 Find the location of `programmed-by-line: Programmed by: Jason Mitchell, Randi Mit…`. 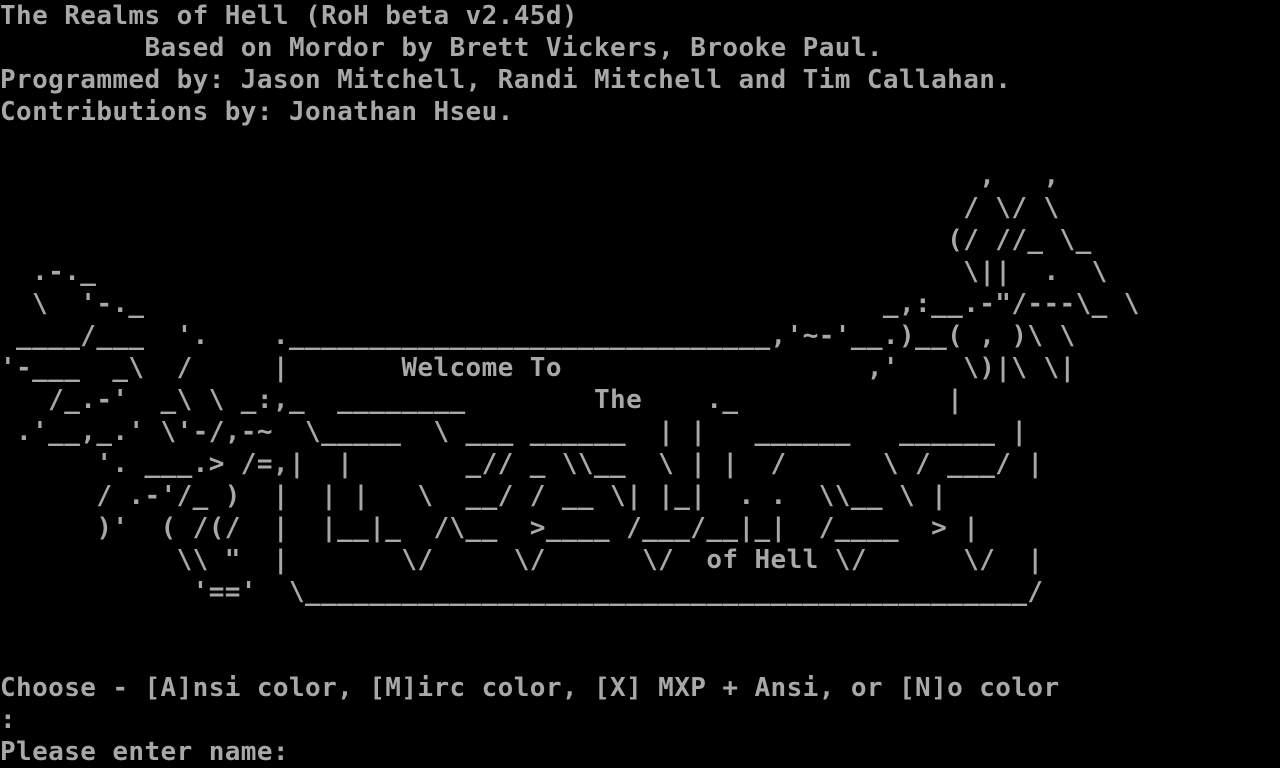

programmed-by-line: Programmed by: Jason Mitchell, Randi Mit… is located at coordinates (506, 80).